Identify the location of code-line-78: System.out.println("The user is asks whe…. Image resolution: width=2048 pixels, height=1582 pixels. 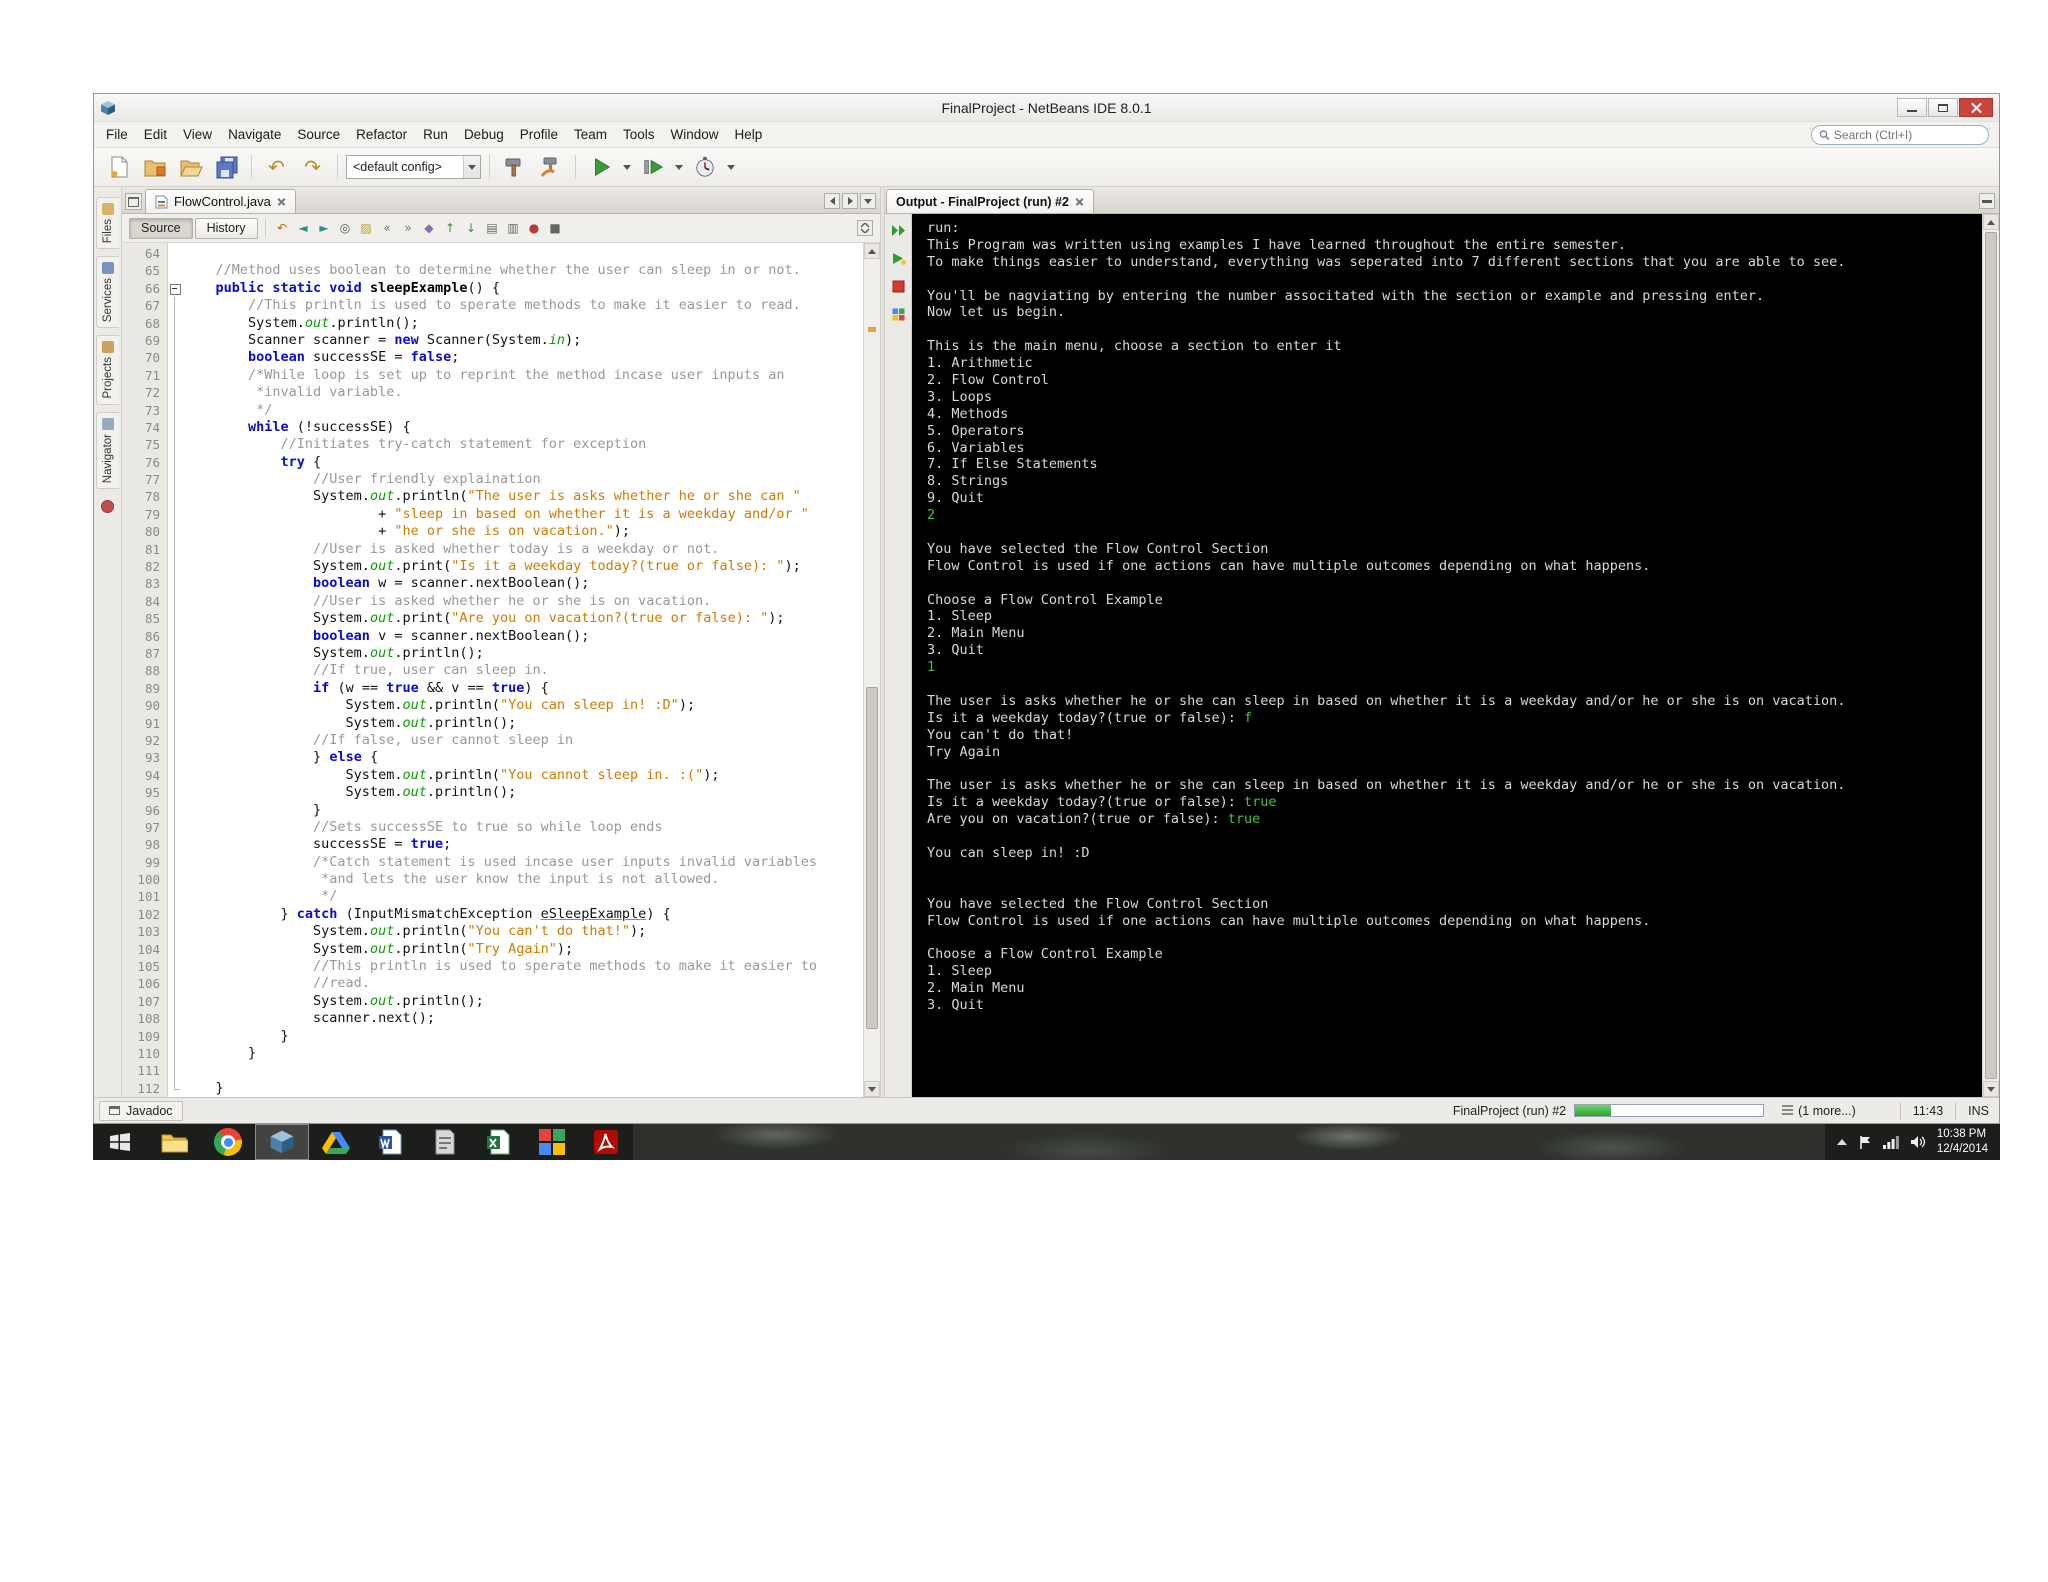
(515, 497).